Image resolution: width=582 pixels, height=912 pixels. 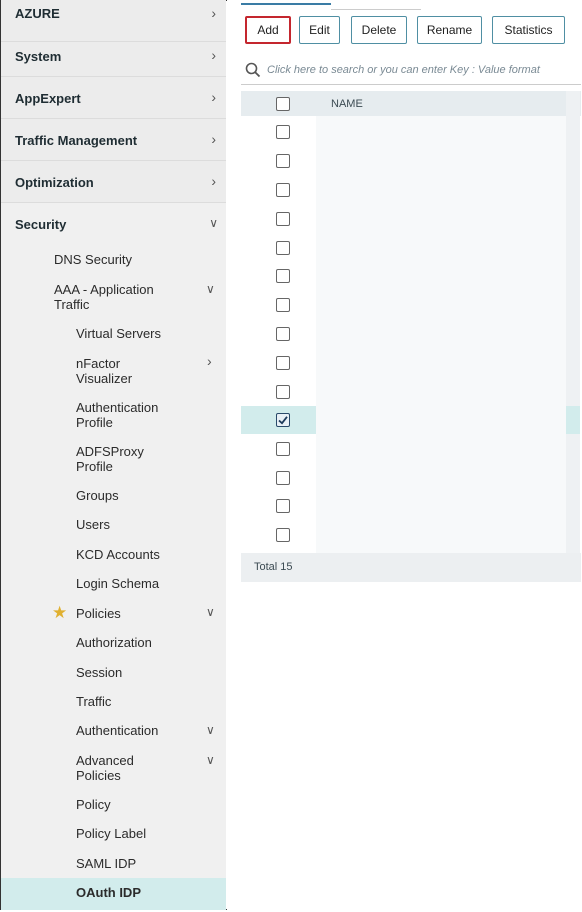 I want to click on checkmark-icon, so click(x=283, y=420).